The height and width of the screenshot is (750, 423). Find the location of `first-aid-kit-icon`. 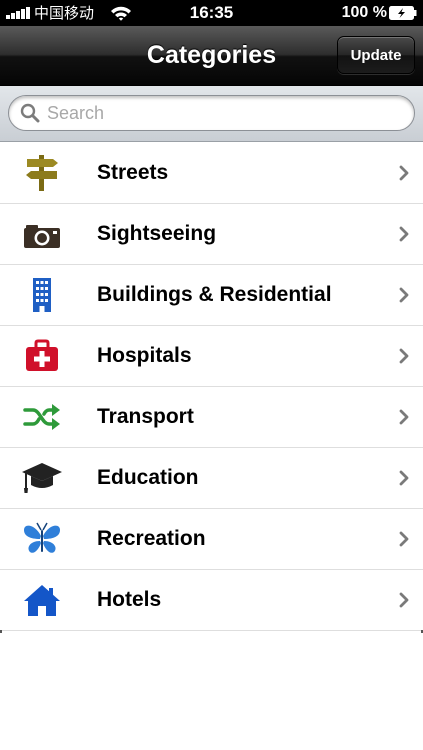

first-aid-kit-icon is located at coordinates (42, 355).